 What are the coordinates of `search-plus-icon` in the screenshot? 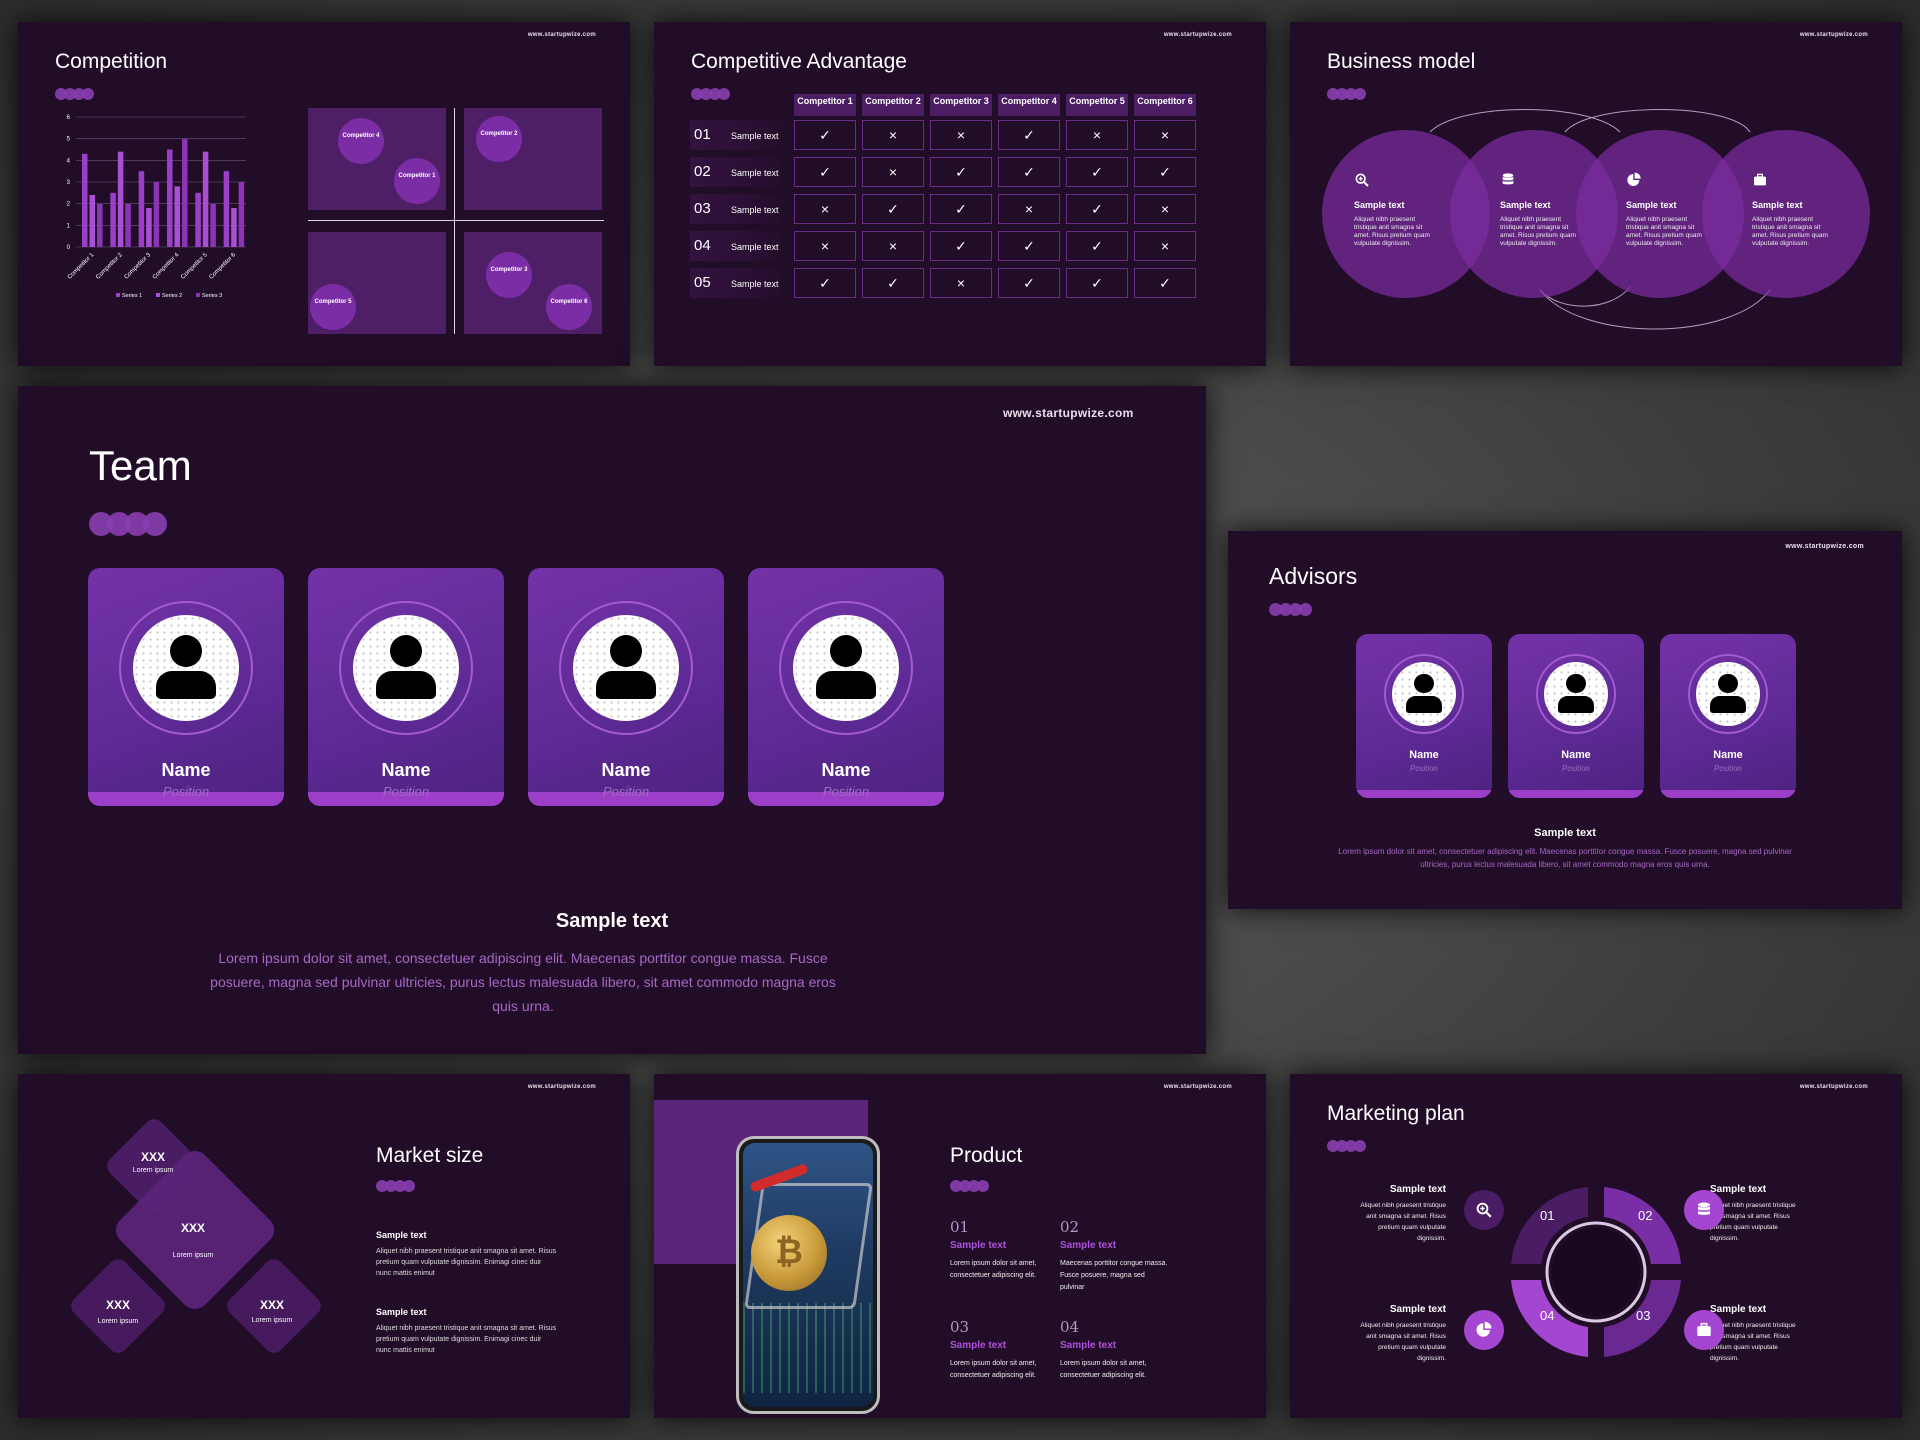 It's located at (1484, 1210).